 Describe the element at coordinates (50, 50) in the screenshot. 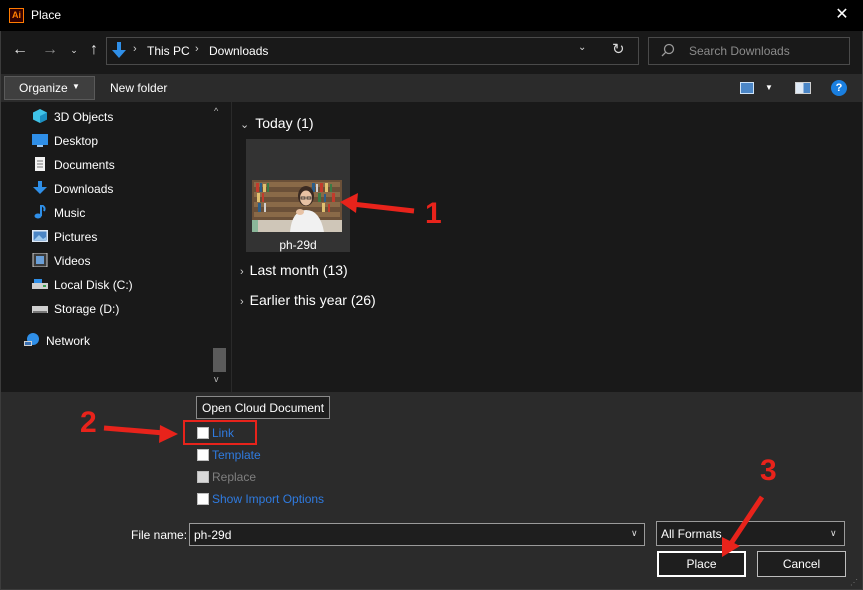

I see `forward-arrow-icon: →` at that location.